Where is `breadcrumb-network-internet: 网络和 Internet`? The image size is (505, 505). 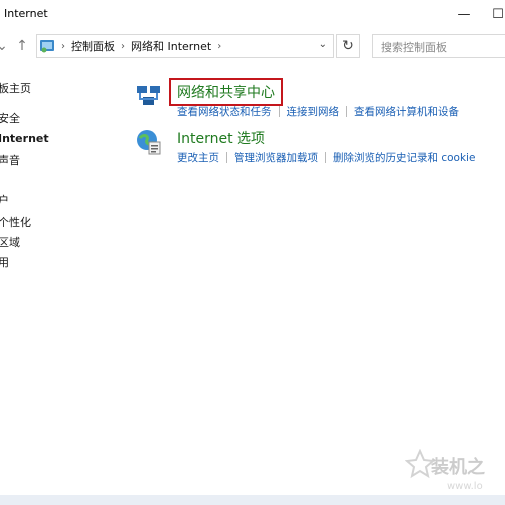
breadcrumb-network-internet: 网络和 Internet is located at coordinates (171, 46).